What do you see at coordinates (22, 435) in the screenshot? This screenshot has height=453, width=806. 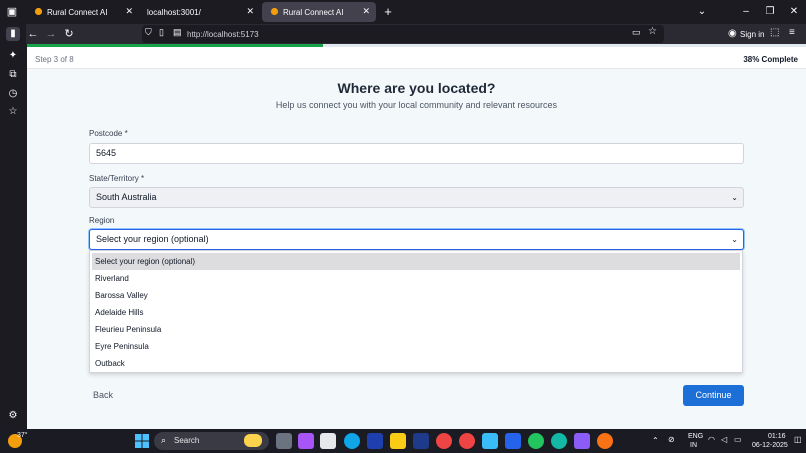 I see `weather-temp: 37°` at bounding box center [22, 435].